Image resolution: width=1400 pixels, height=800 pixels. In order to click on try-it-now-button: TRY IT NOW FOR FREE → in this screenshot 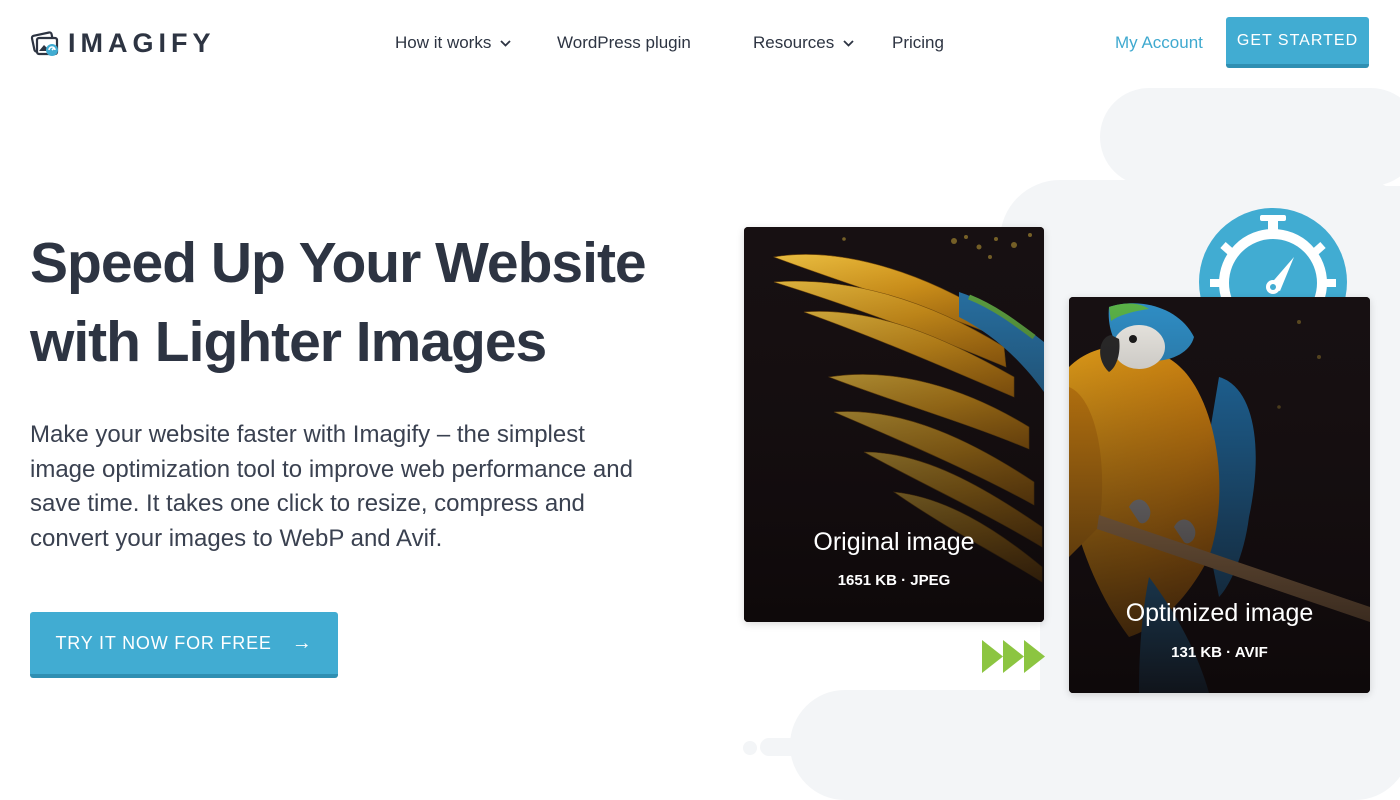, I will do `click(184, 645)`.